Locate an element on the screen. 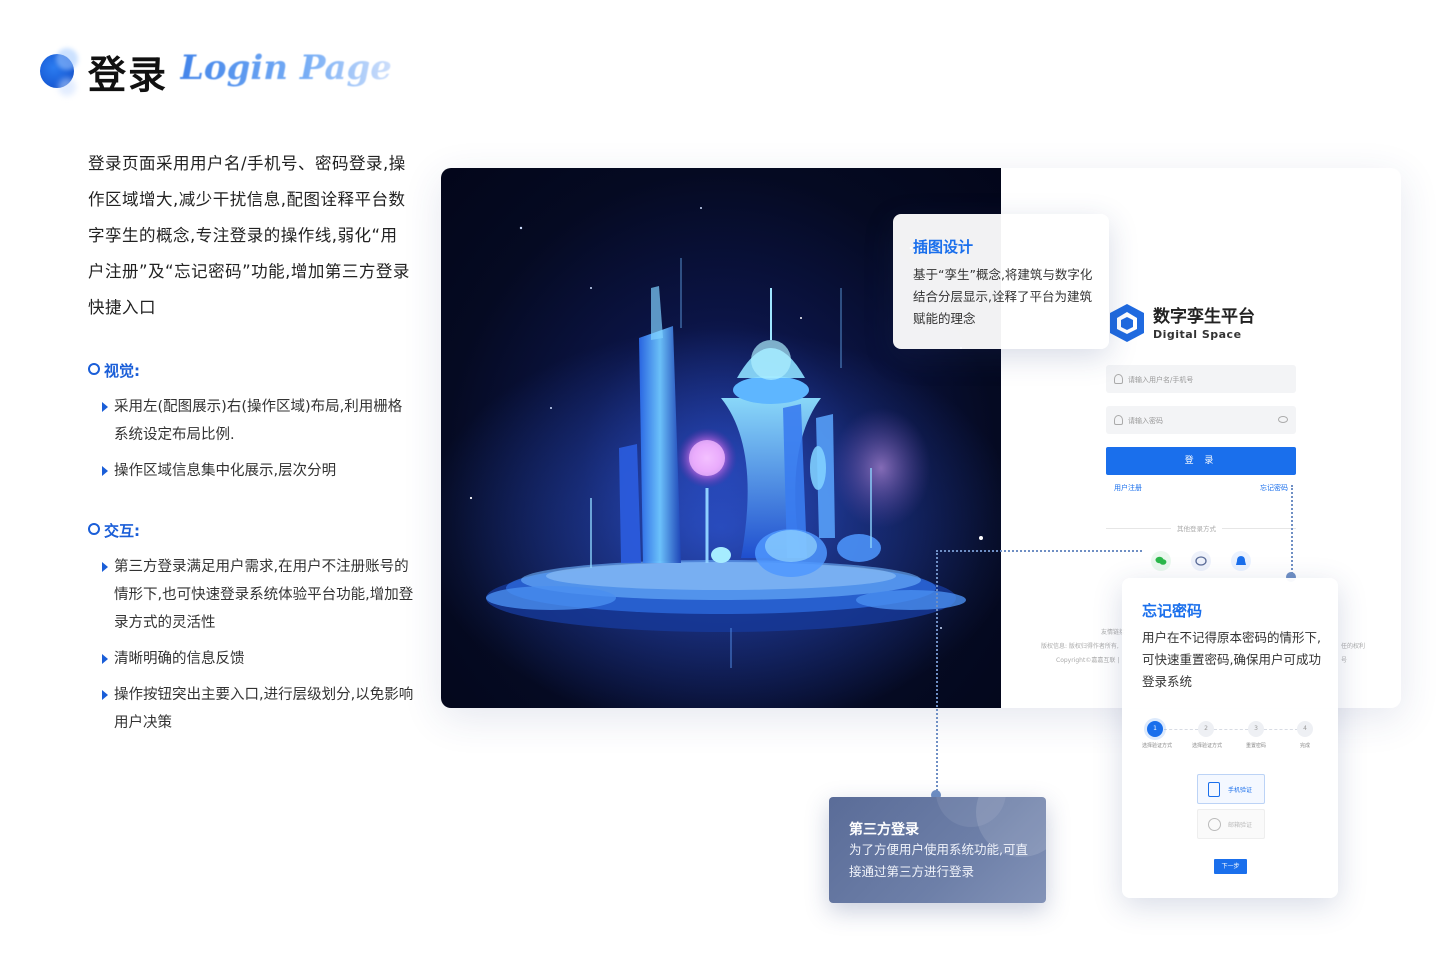  footer-icp-end: 号 is located at coordinates (1344, 660).